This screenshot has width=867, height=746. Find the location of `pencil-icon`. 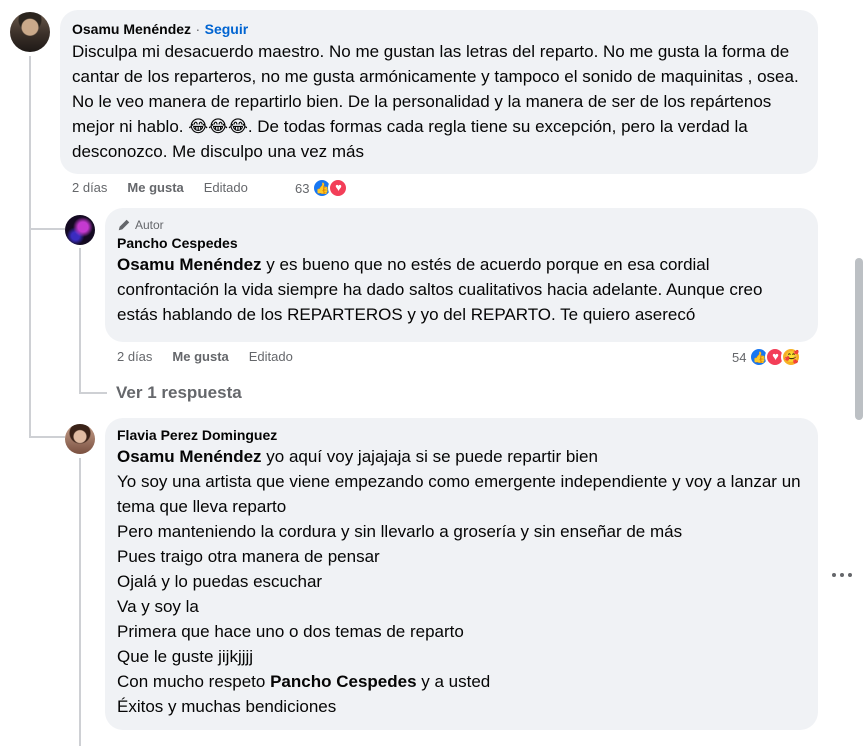

pencil-icon is located at coordinates (124, 225).